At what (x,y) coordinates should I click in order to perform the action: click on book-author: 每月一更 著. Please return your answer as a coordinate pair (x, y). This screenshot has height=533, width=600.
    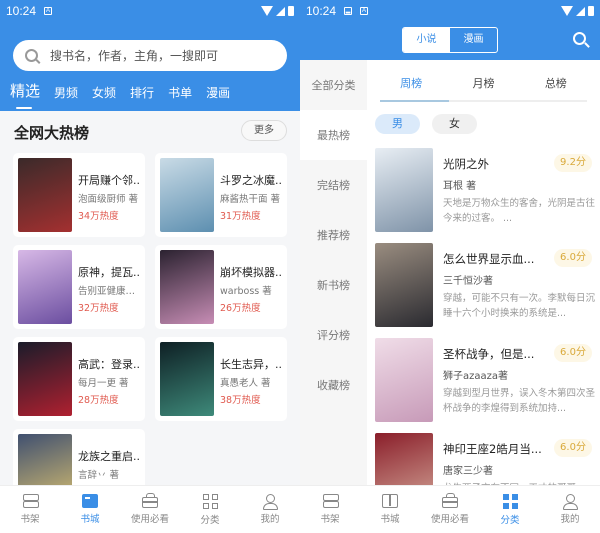
    Looking at the image, I should click on (103, 383).